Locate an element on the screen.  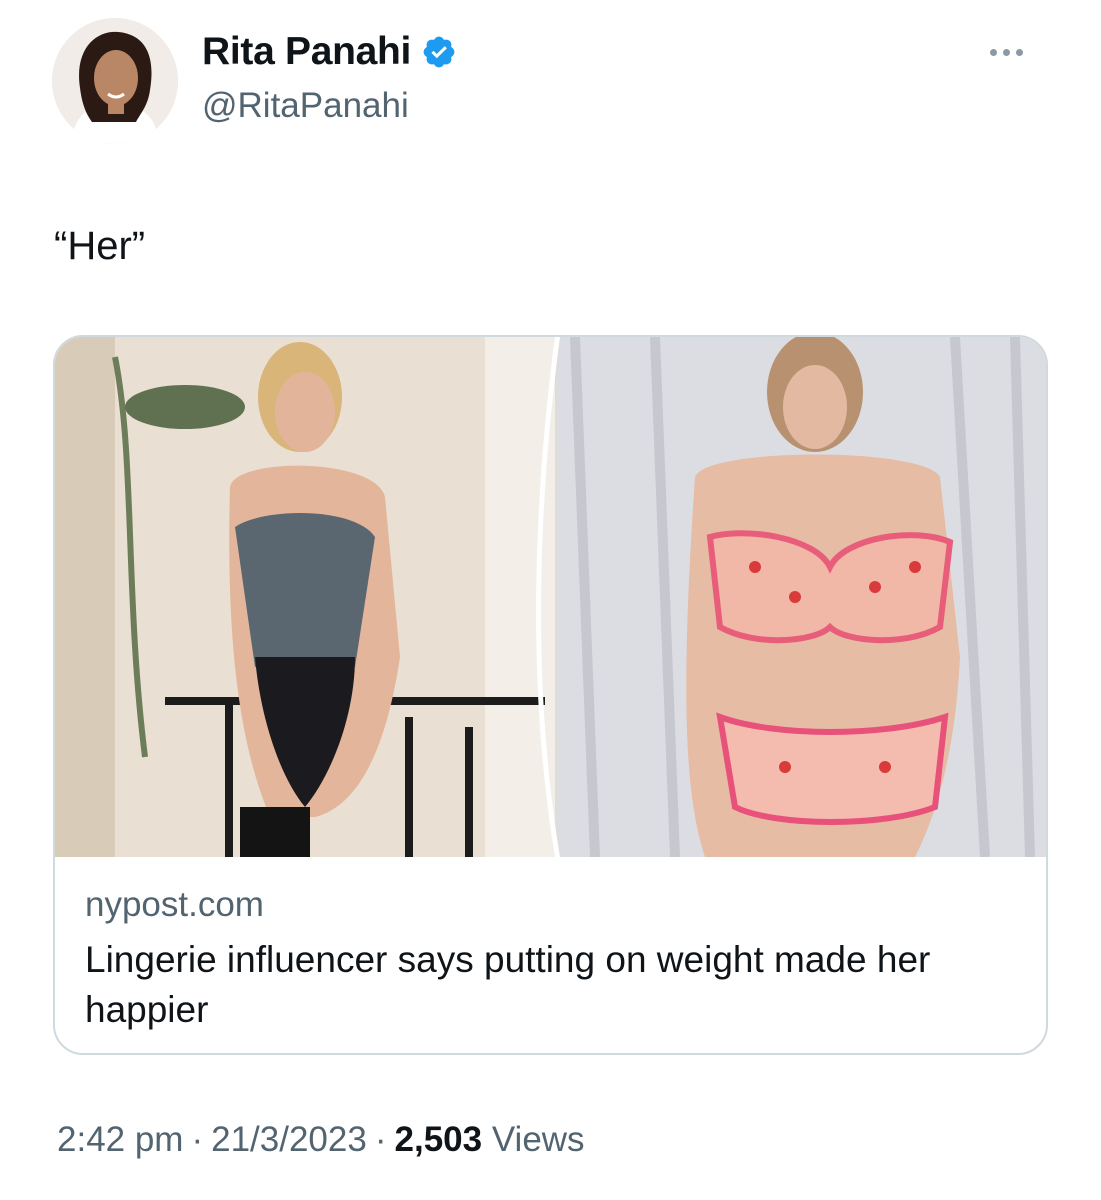
views-count: 2,503 is located at coordinates (438, 1139).